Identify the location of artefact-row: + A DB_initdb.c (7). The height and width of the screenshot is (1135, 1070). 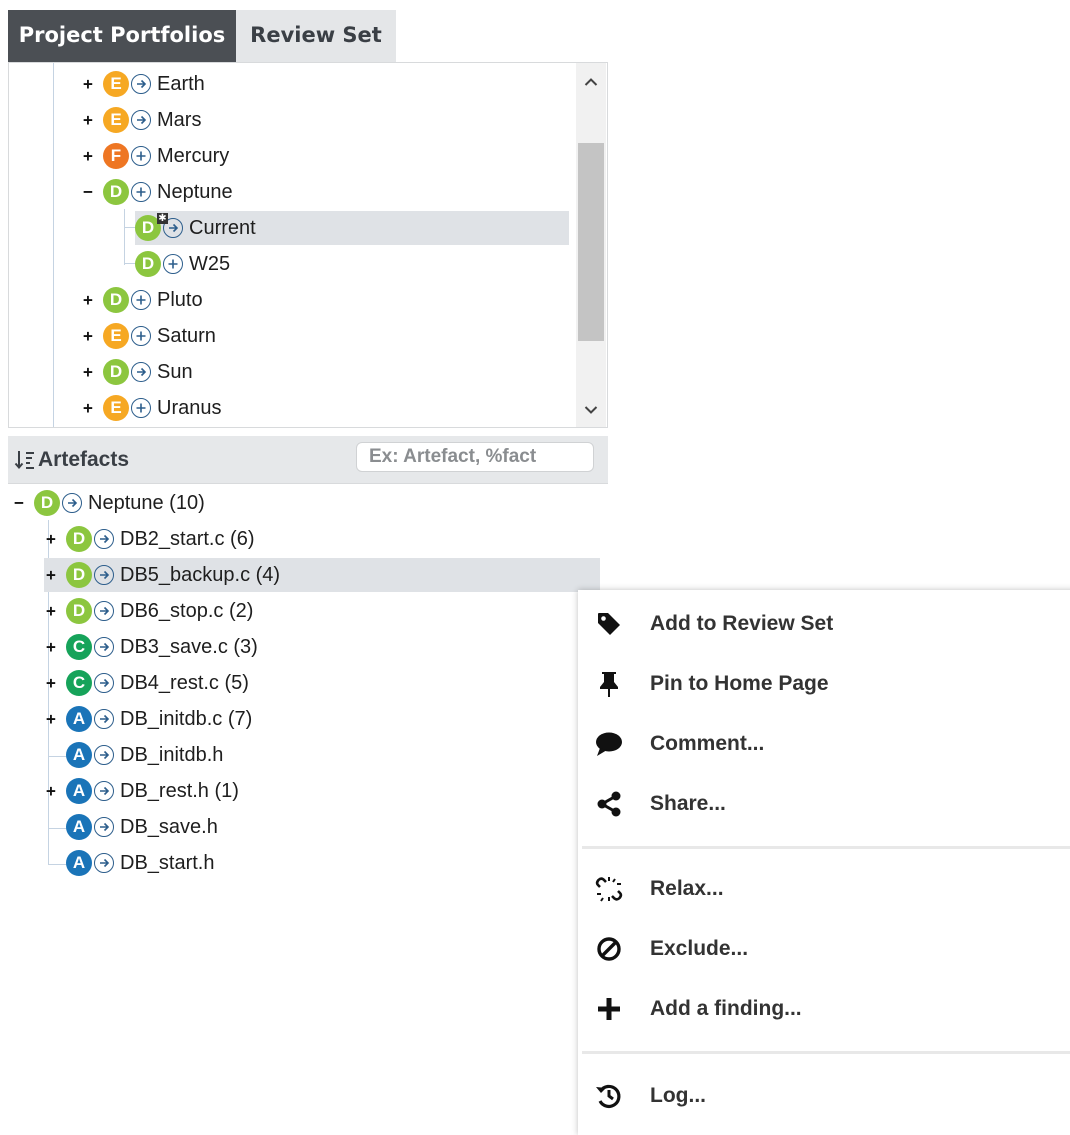
(148, 719).